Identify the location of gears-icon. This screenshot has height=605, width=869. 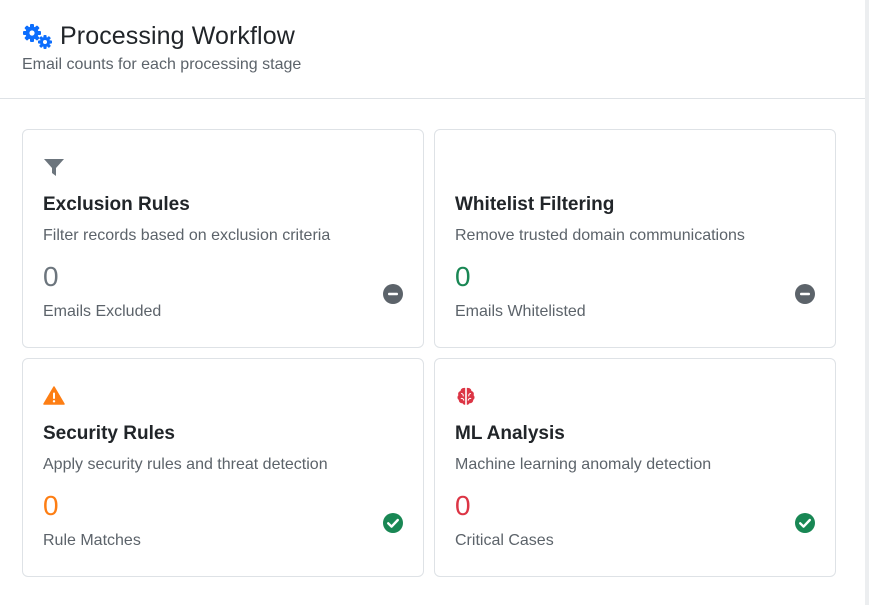
(37, 36).